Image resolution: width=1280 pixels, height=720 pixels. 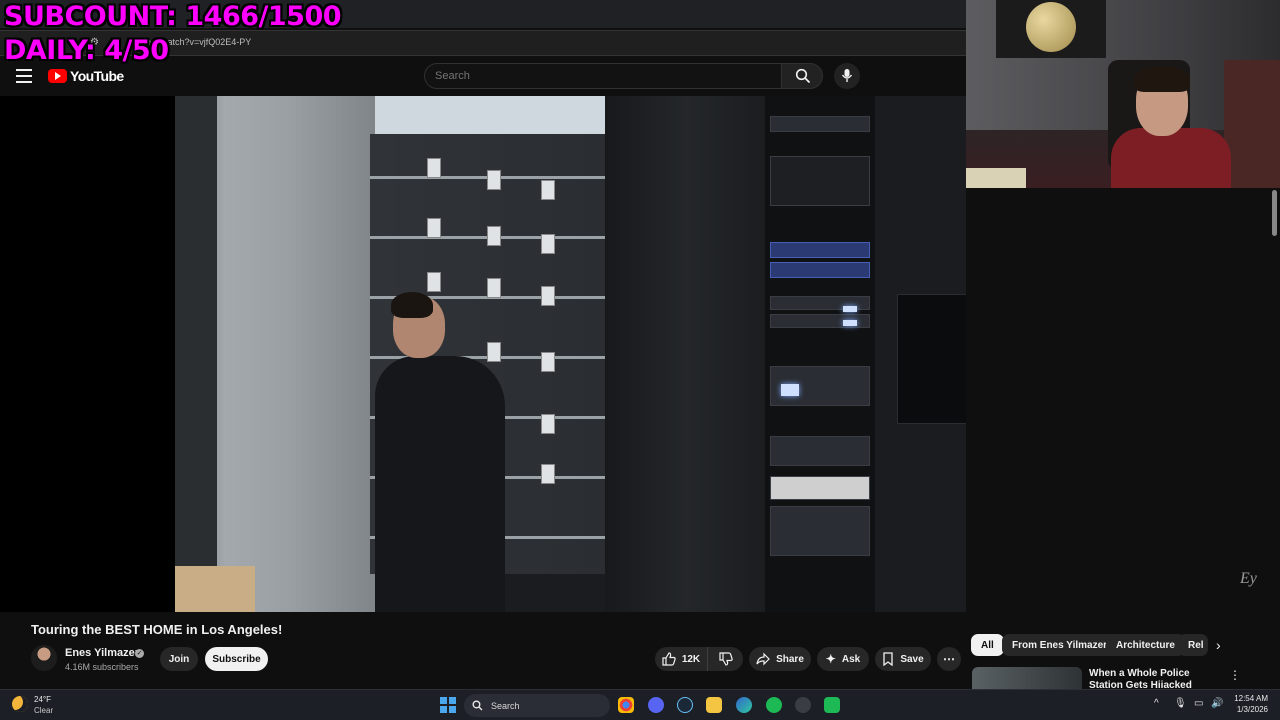 What do you see at coordinates (685, 354) in the screenshot?
I see `video-door` at bounding box center [685, 354].